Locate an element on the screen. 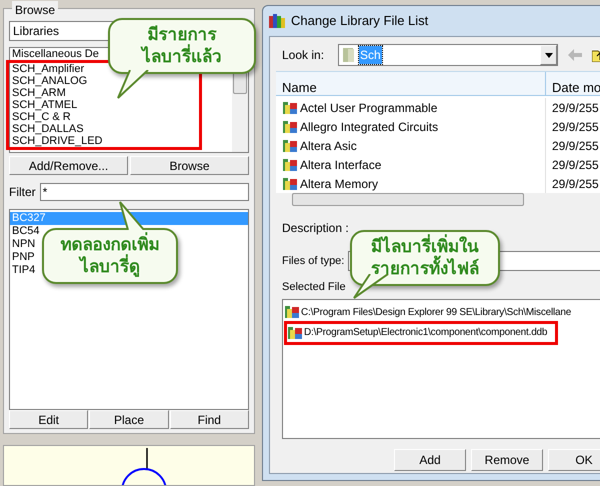  callout-text: มีรายการ is located at coordinates (182, 34).